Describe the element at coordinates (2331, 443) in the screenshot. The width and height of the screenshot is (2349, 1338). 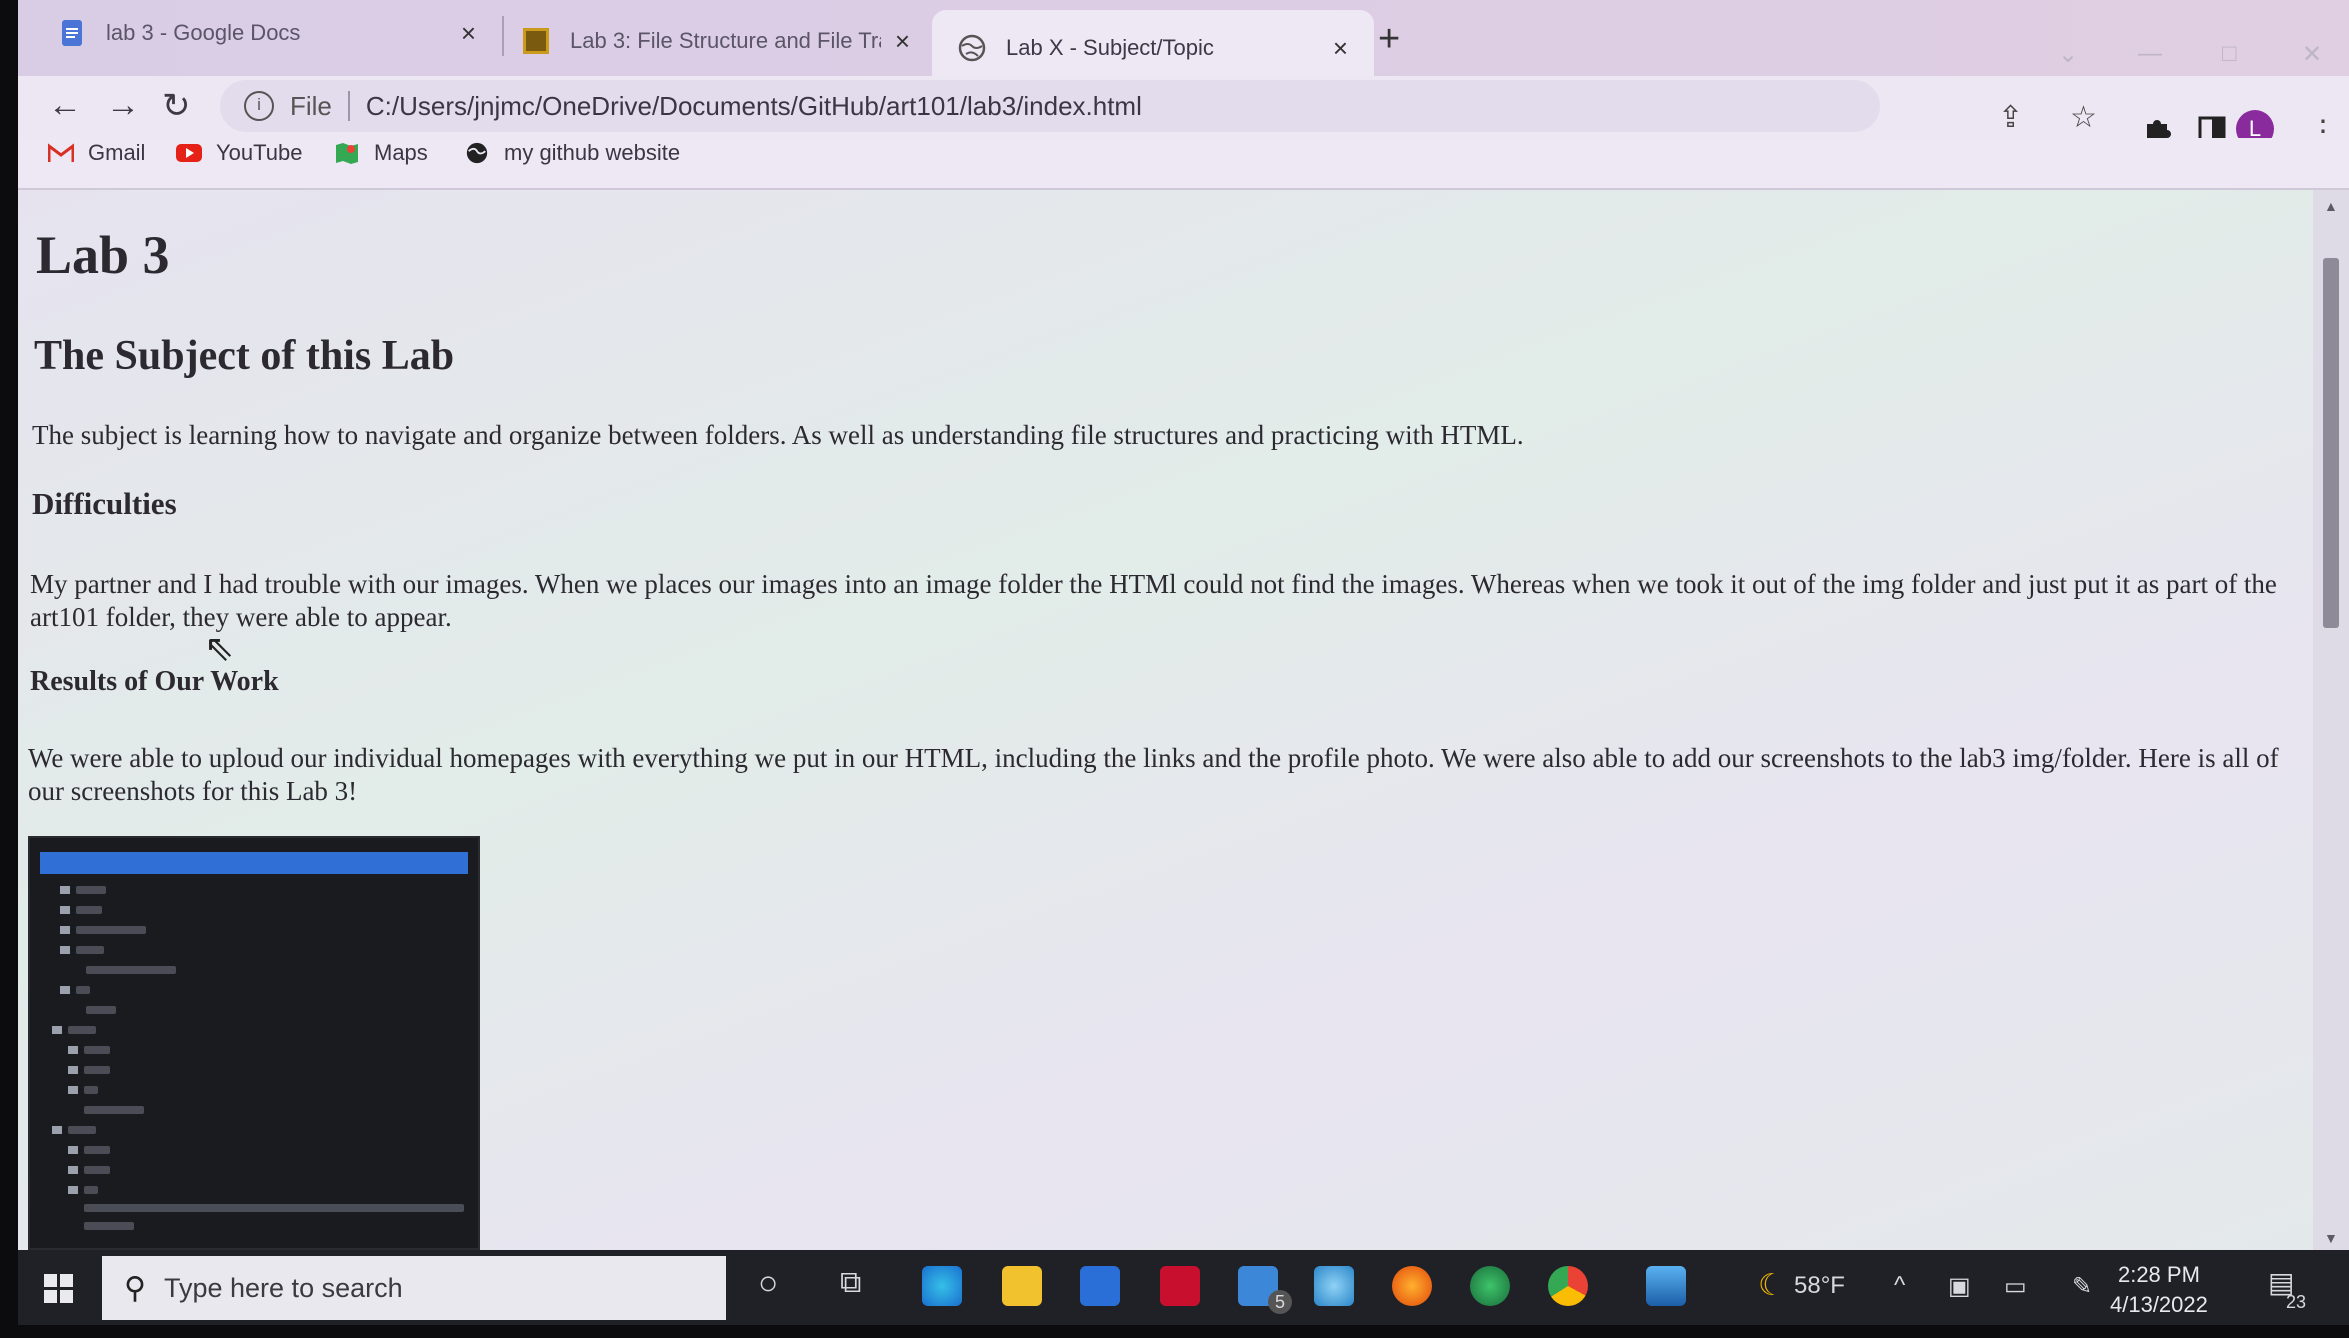
I see `scrollbar-thumb` at that location.